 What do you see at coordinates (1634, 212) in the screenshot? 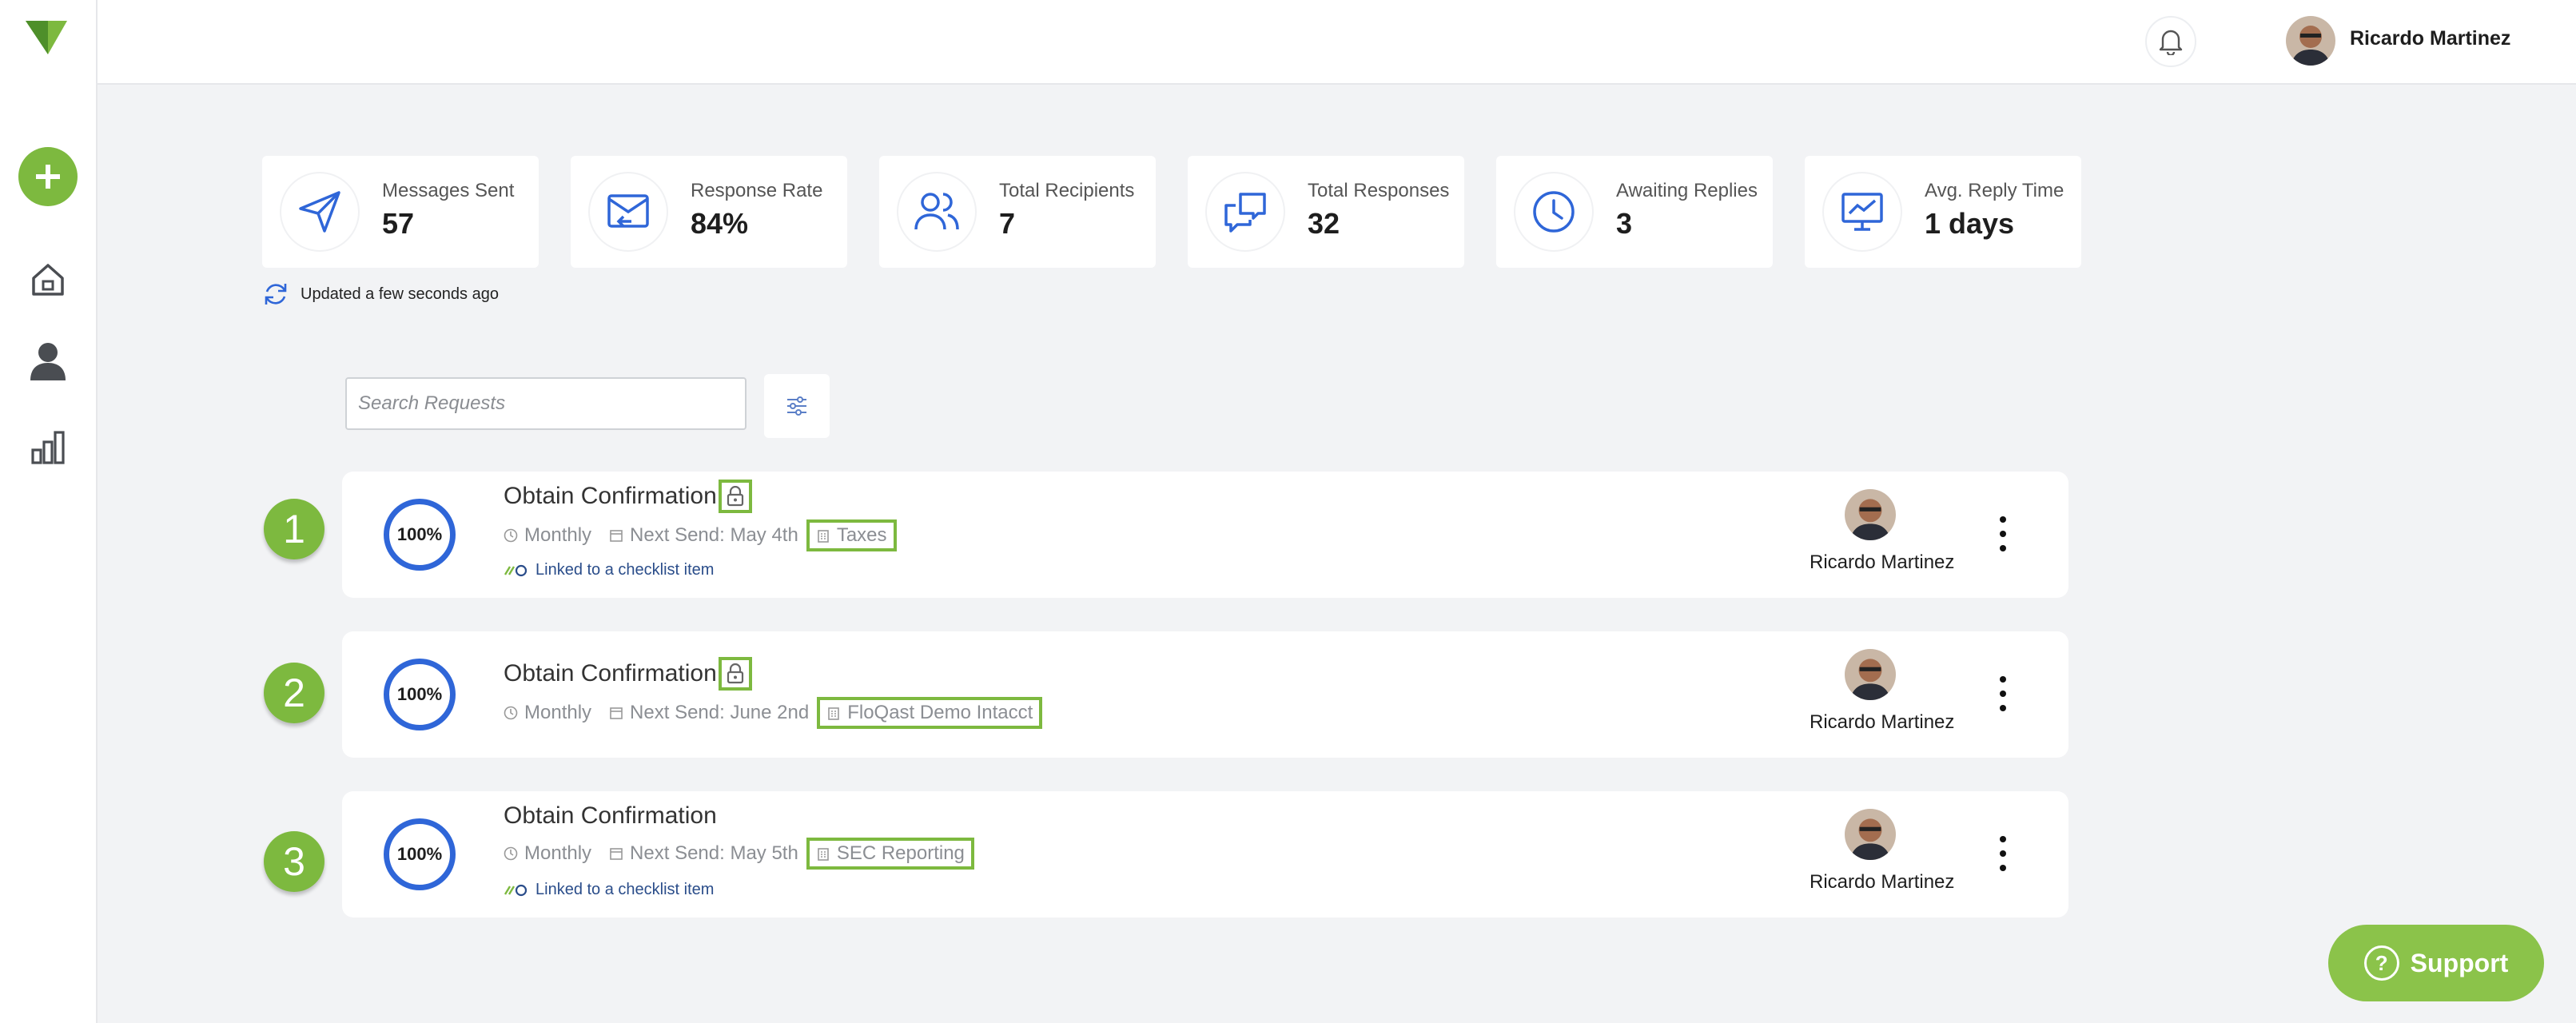
I see `stat-card-awaiting-replies: Awaiting Replies 3` at bounding box center [1634, 212].